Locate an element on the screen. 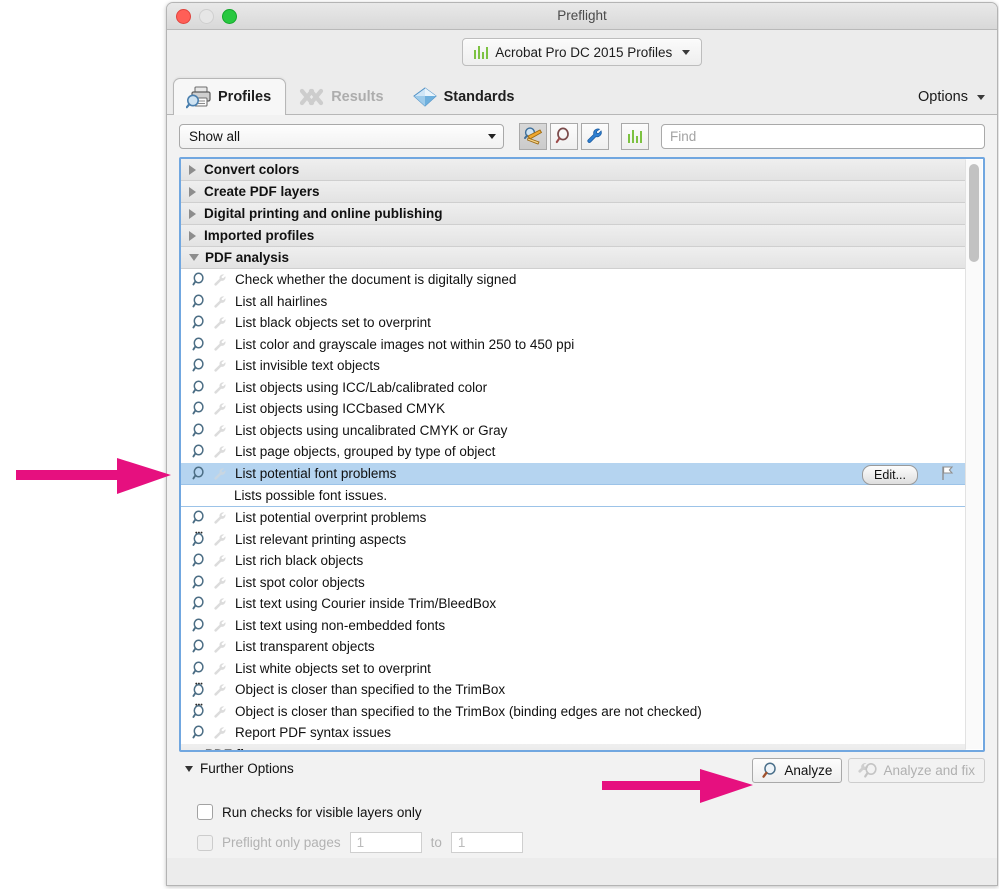 This screenshot has height=889, width=999. search-placeholder: Find is located at coordinates (683, 136).